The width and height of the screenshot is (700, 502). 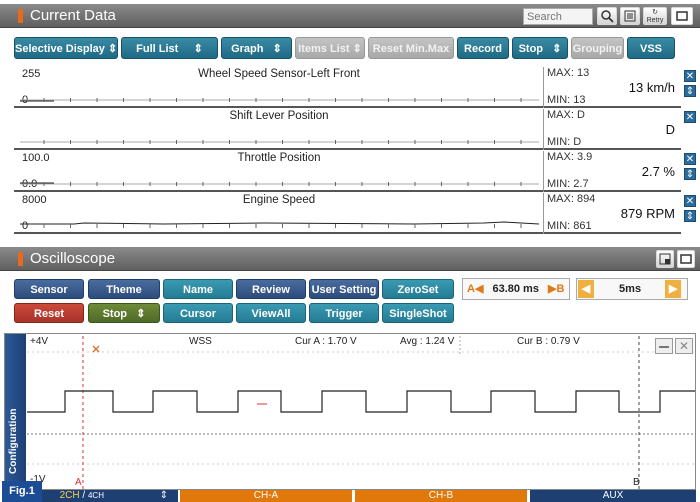 I want to click on selective-display-label: Selective Display, so click(x=60, y=49).